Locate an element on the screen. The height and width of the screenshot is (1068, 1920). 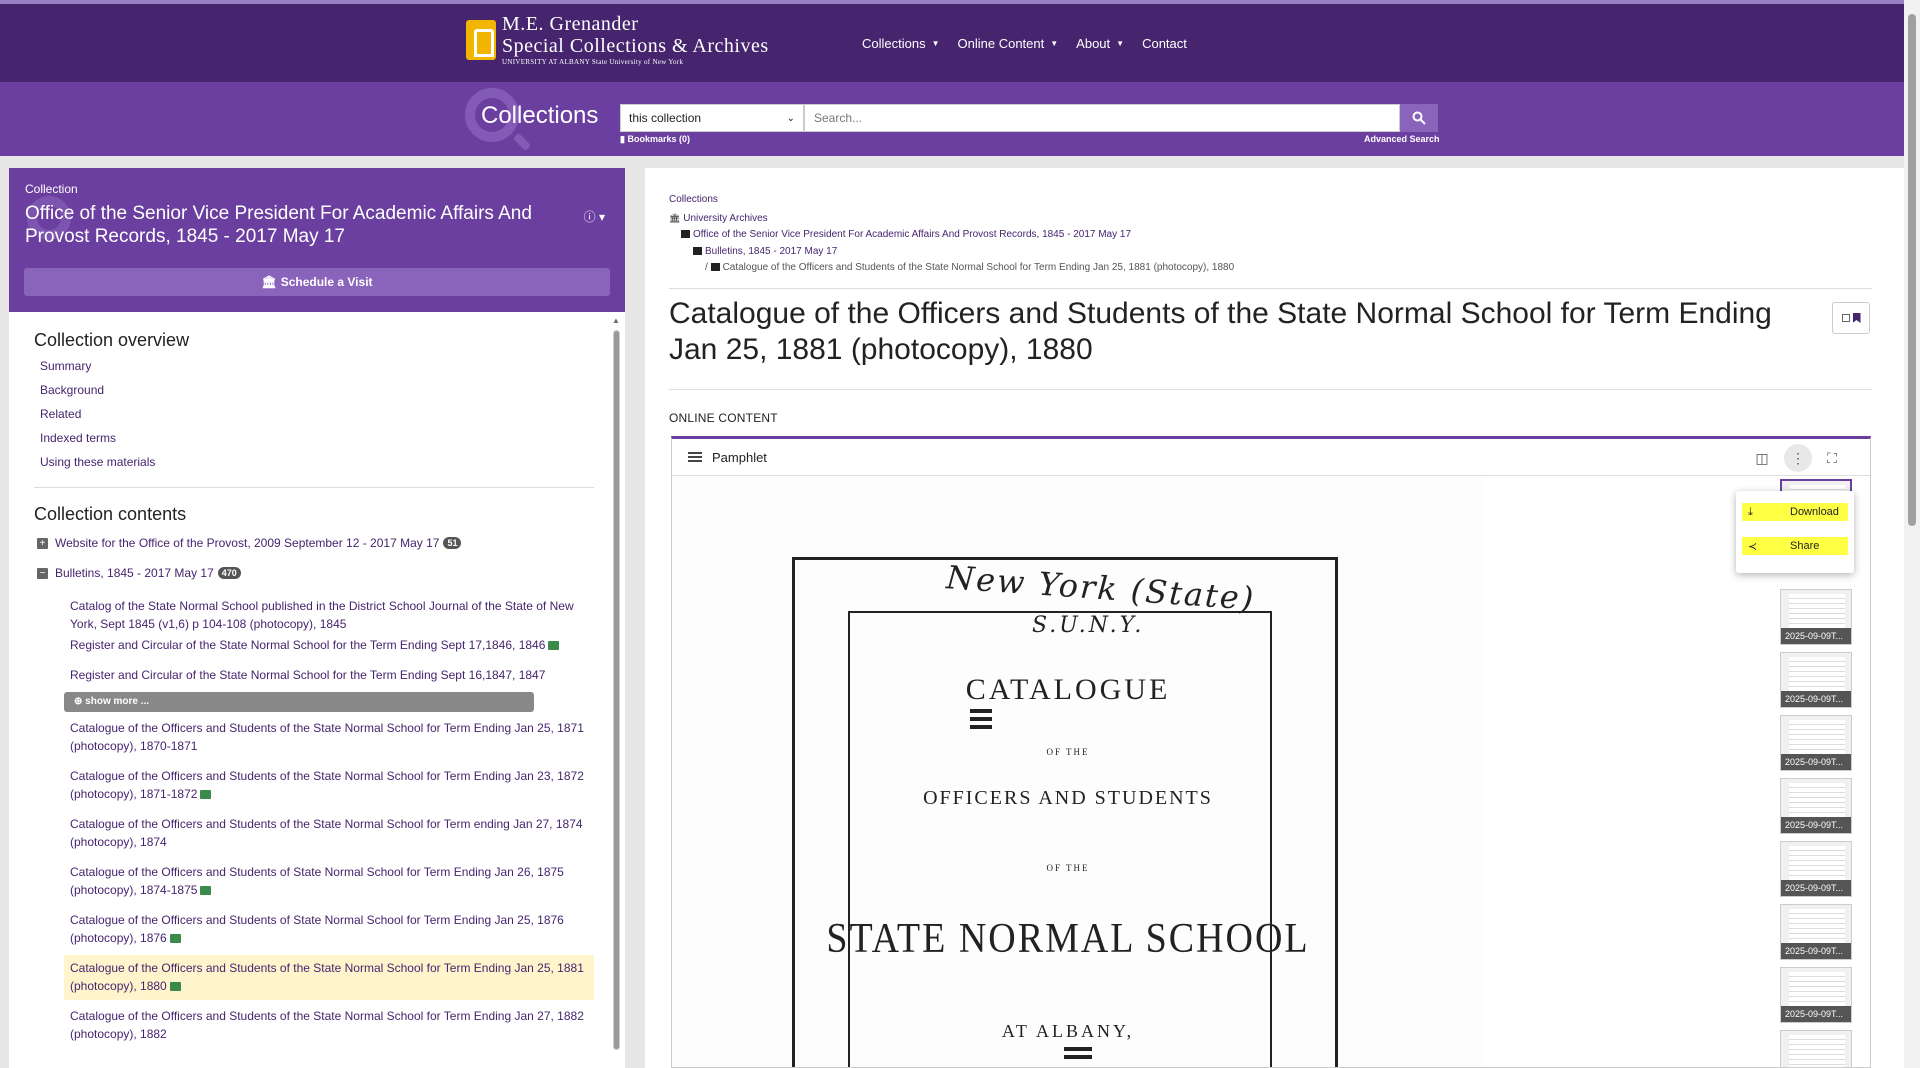
bookmark-icon is located at coordinates (1856, 318).